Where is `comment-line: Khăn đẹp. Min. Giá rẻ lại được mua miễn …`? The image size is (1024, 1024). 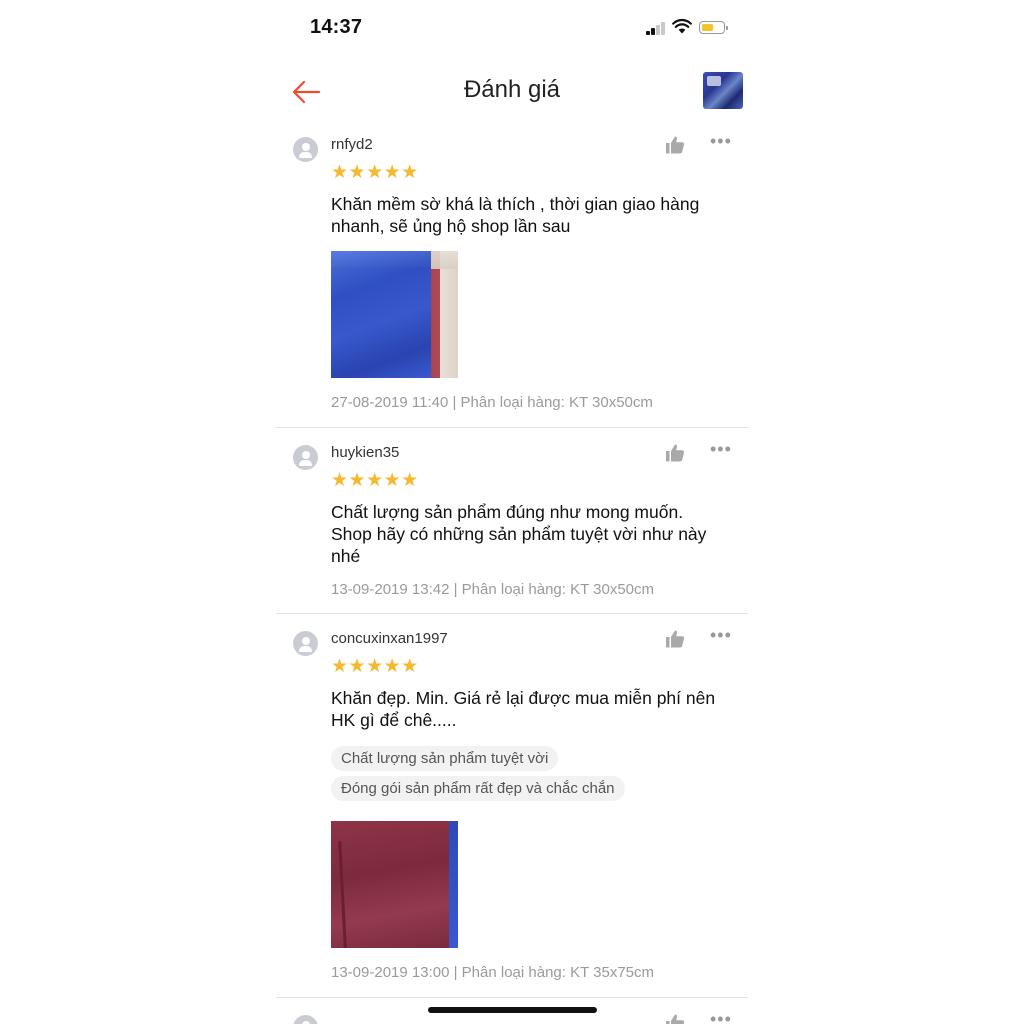
comment-line: Khăn đẹp. Min. Giá rẻ lại được mua miễn … is located at coordinates (523, 698).